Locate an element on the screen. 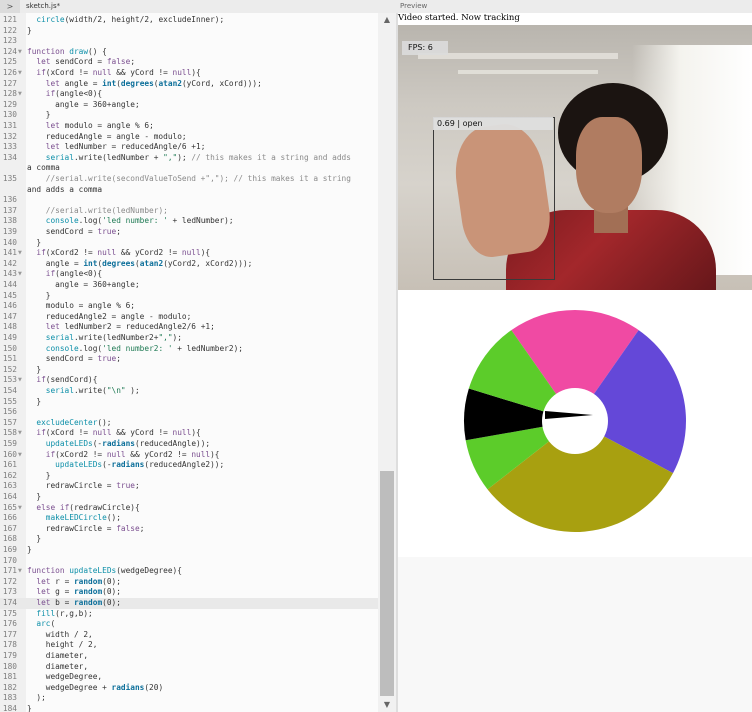  editor-scrollbar: ▲ ▼ is located at coordinates (387, 362).